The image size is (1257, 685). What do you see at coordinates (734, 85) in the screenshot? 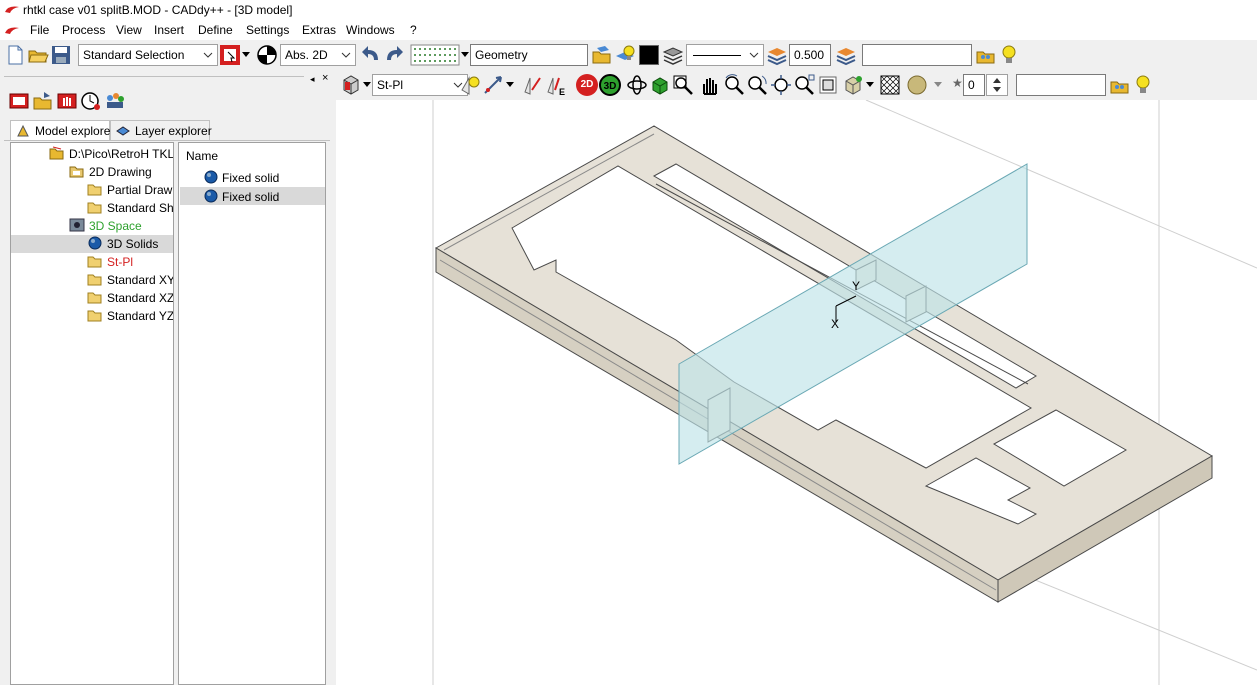
I see `zoom-in-icon` at bounding box center [734, 85].